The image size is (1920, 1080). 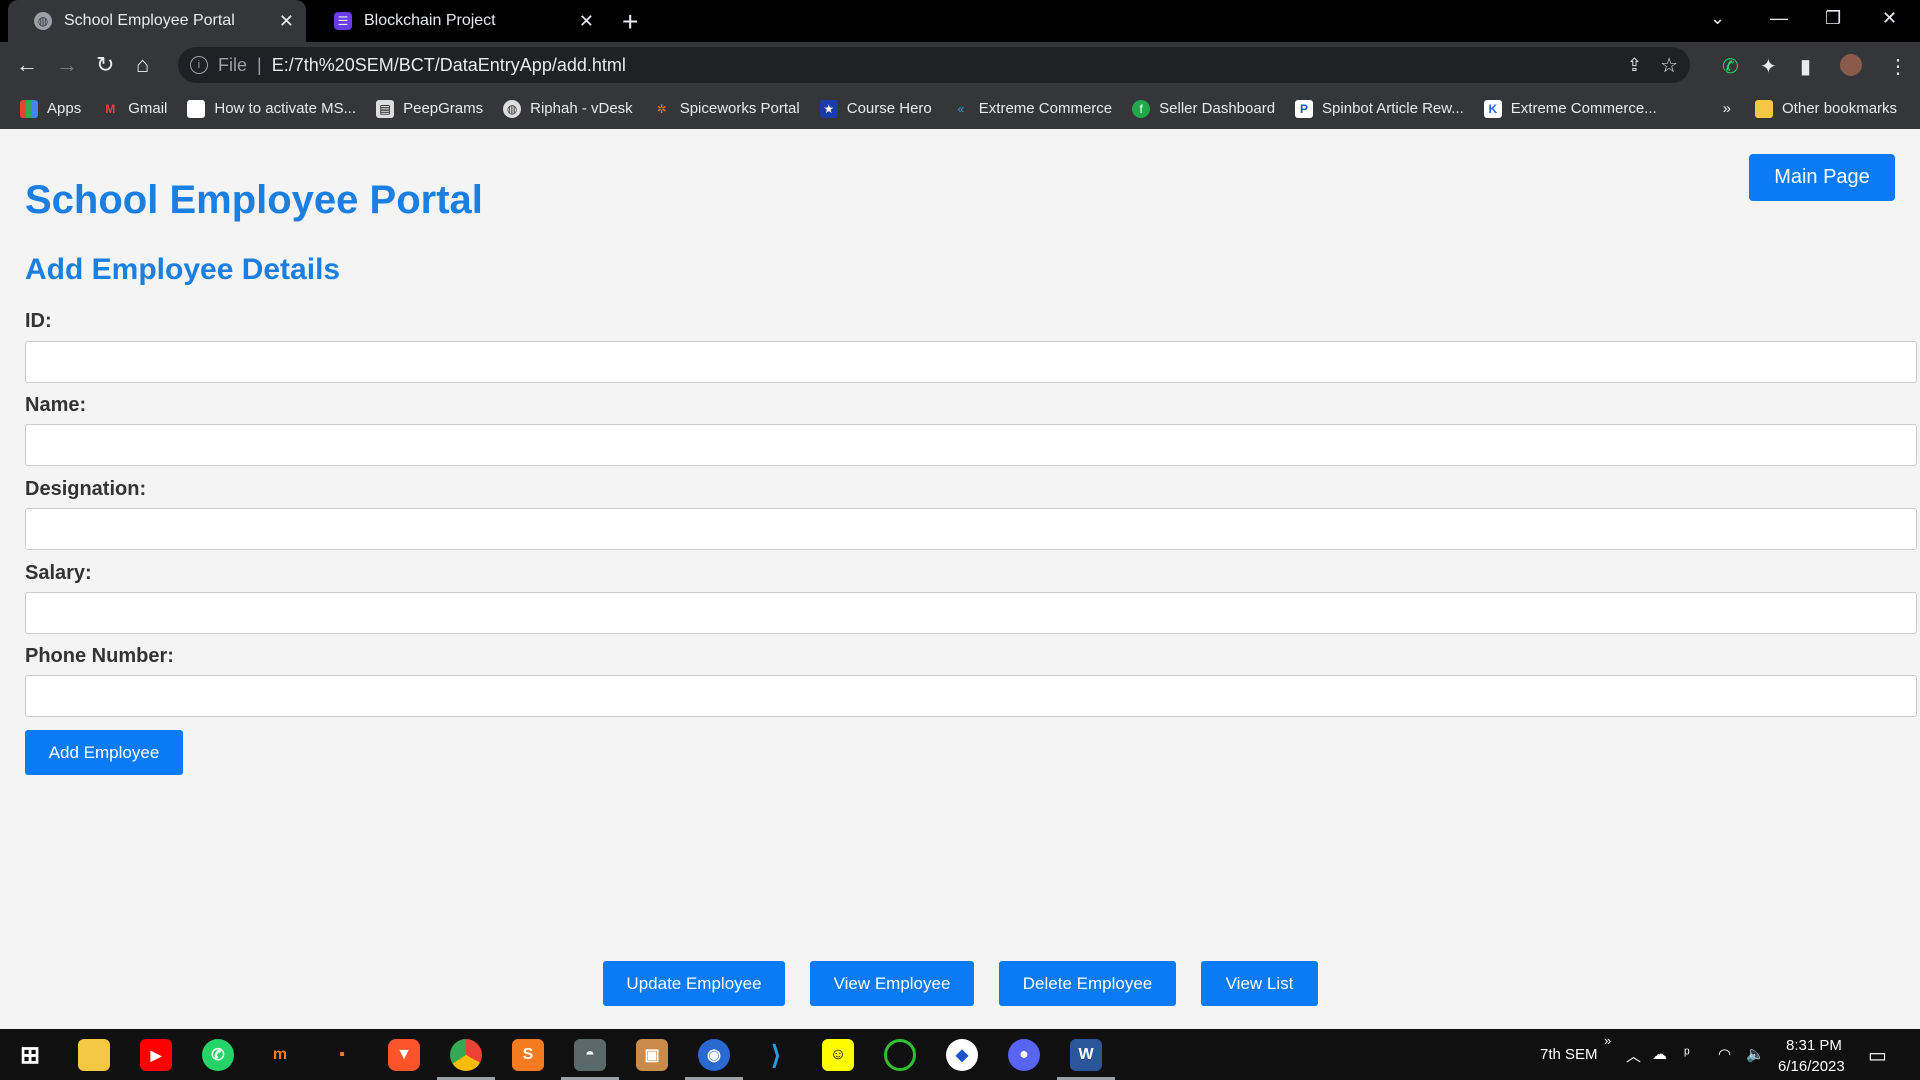 I want to click on app-icon: ◆, so click(x=962, y=1055).